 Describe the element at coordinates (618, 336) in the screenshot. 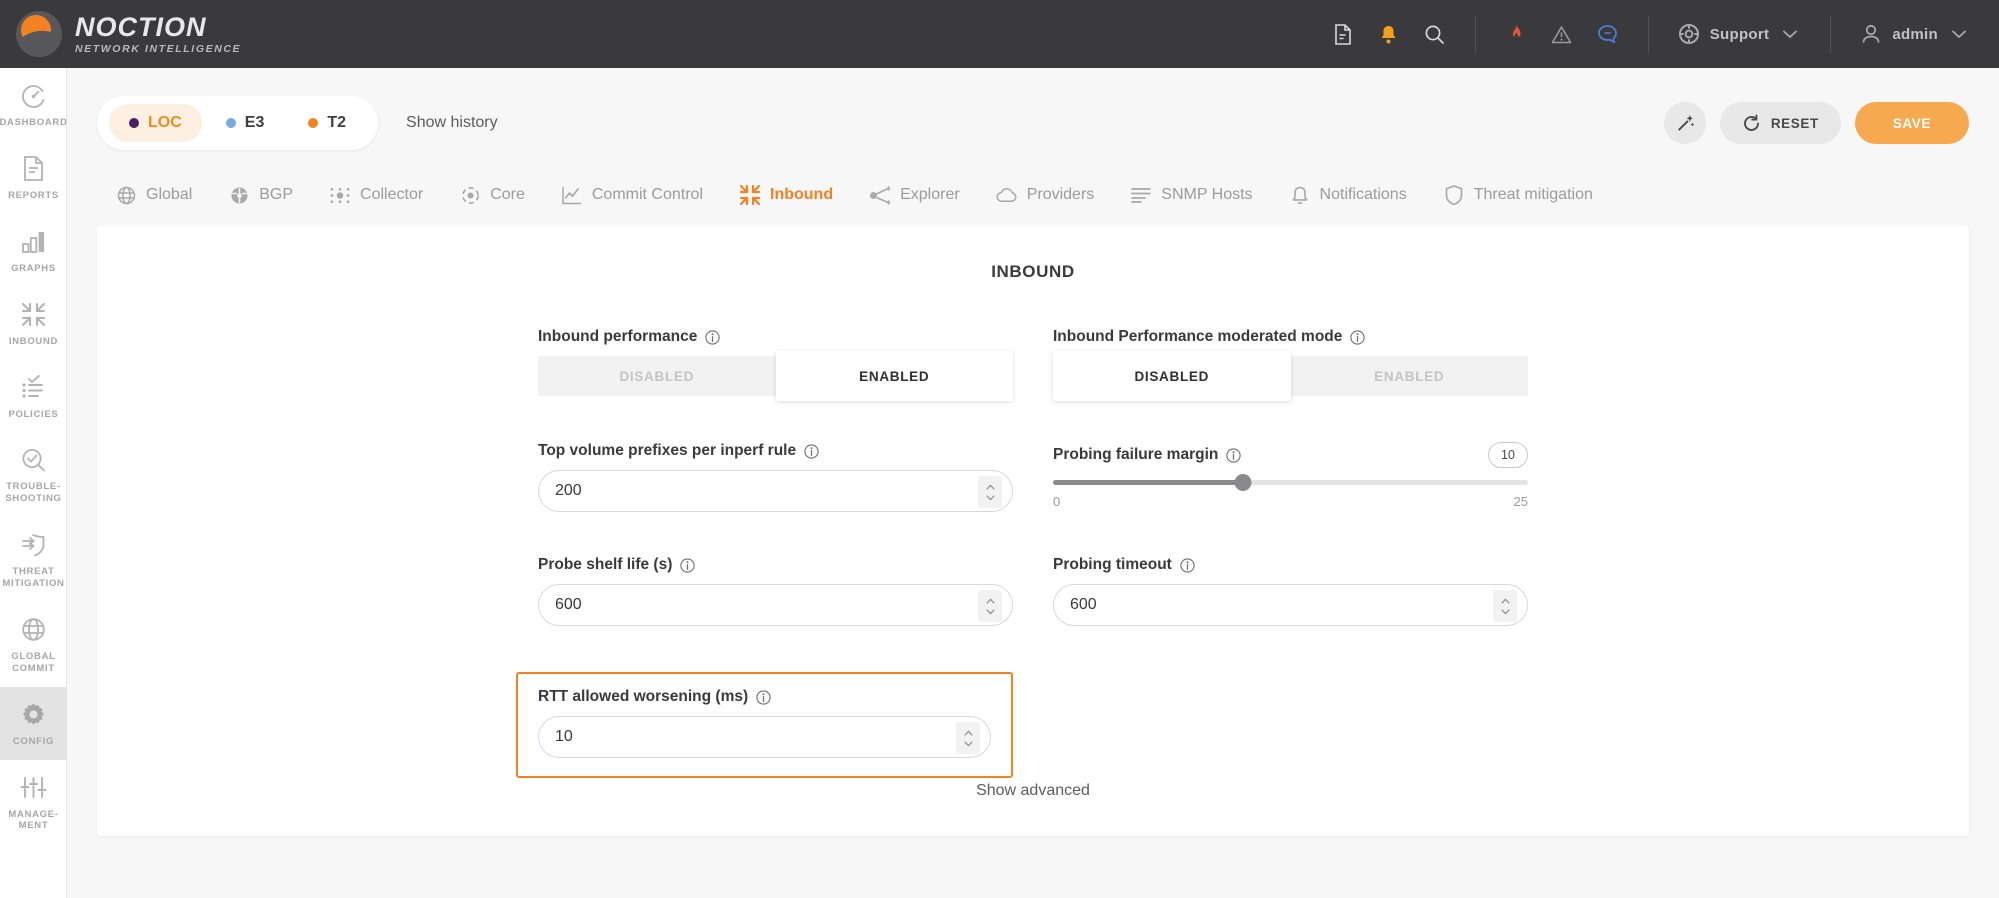

I see `field-label: Inbound performance` at that location.